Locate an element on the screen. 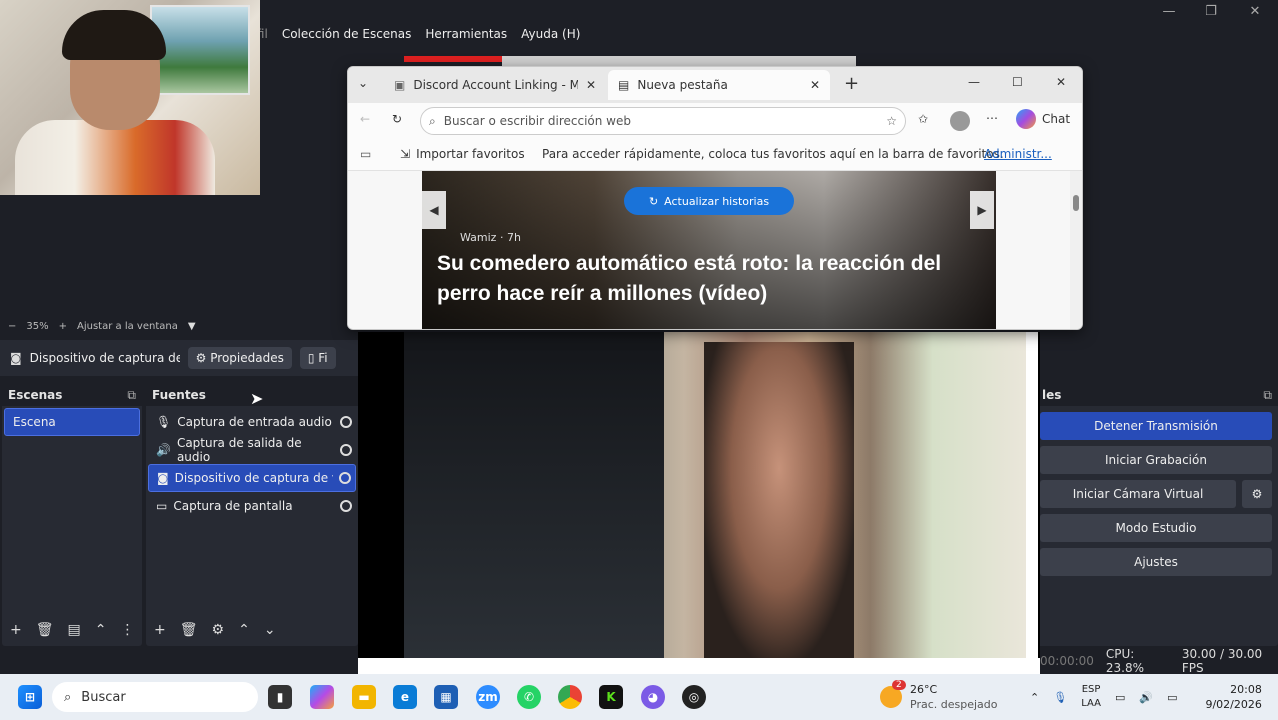  properties-button: ⚙ Propiedades is located at coordinates (239, 358).